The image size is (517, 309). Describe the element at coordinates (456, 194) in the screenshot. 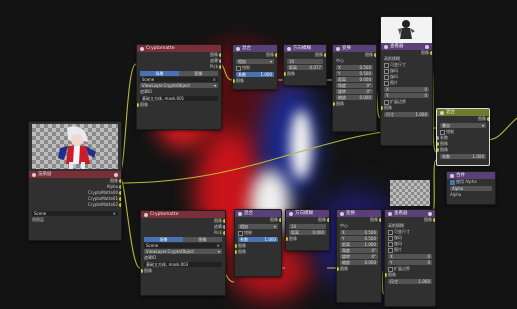

I see `alpha-extra-label: Alpha` at that location.